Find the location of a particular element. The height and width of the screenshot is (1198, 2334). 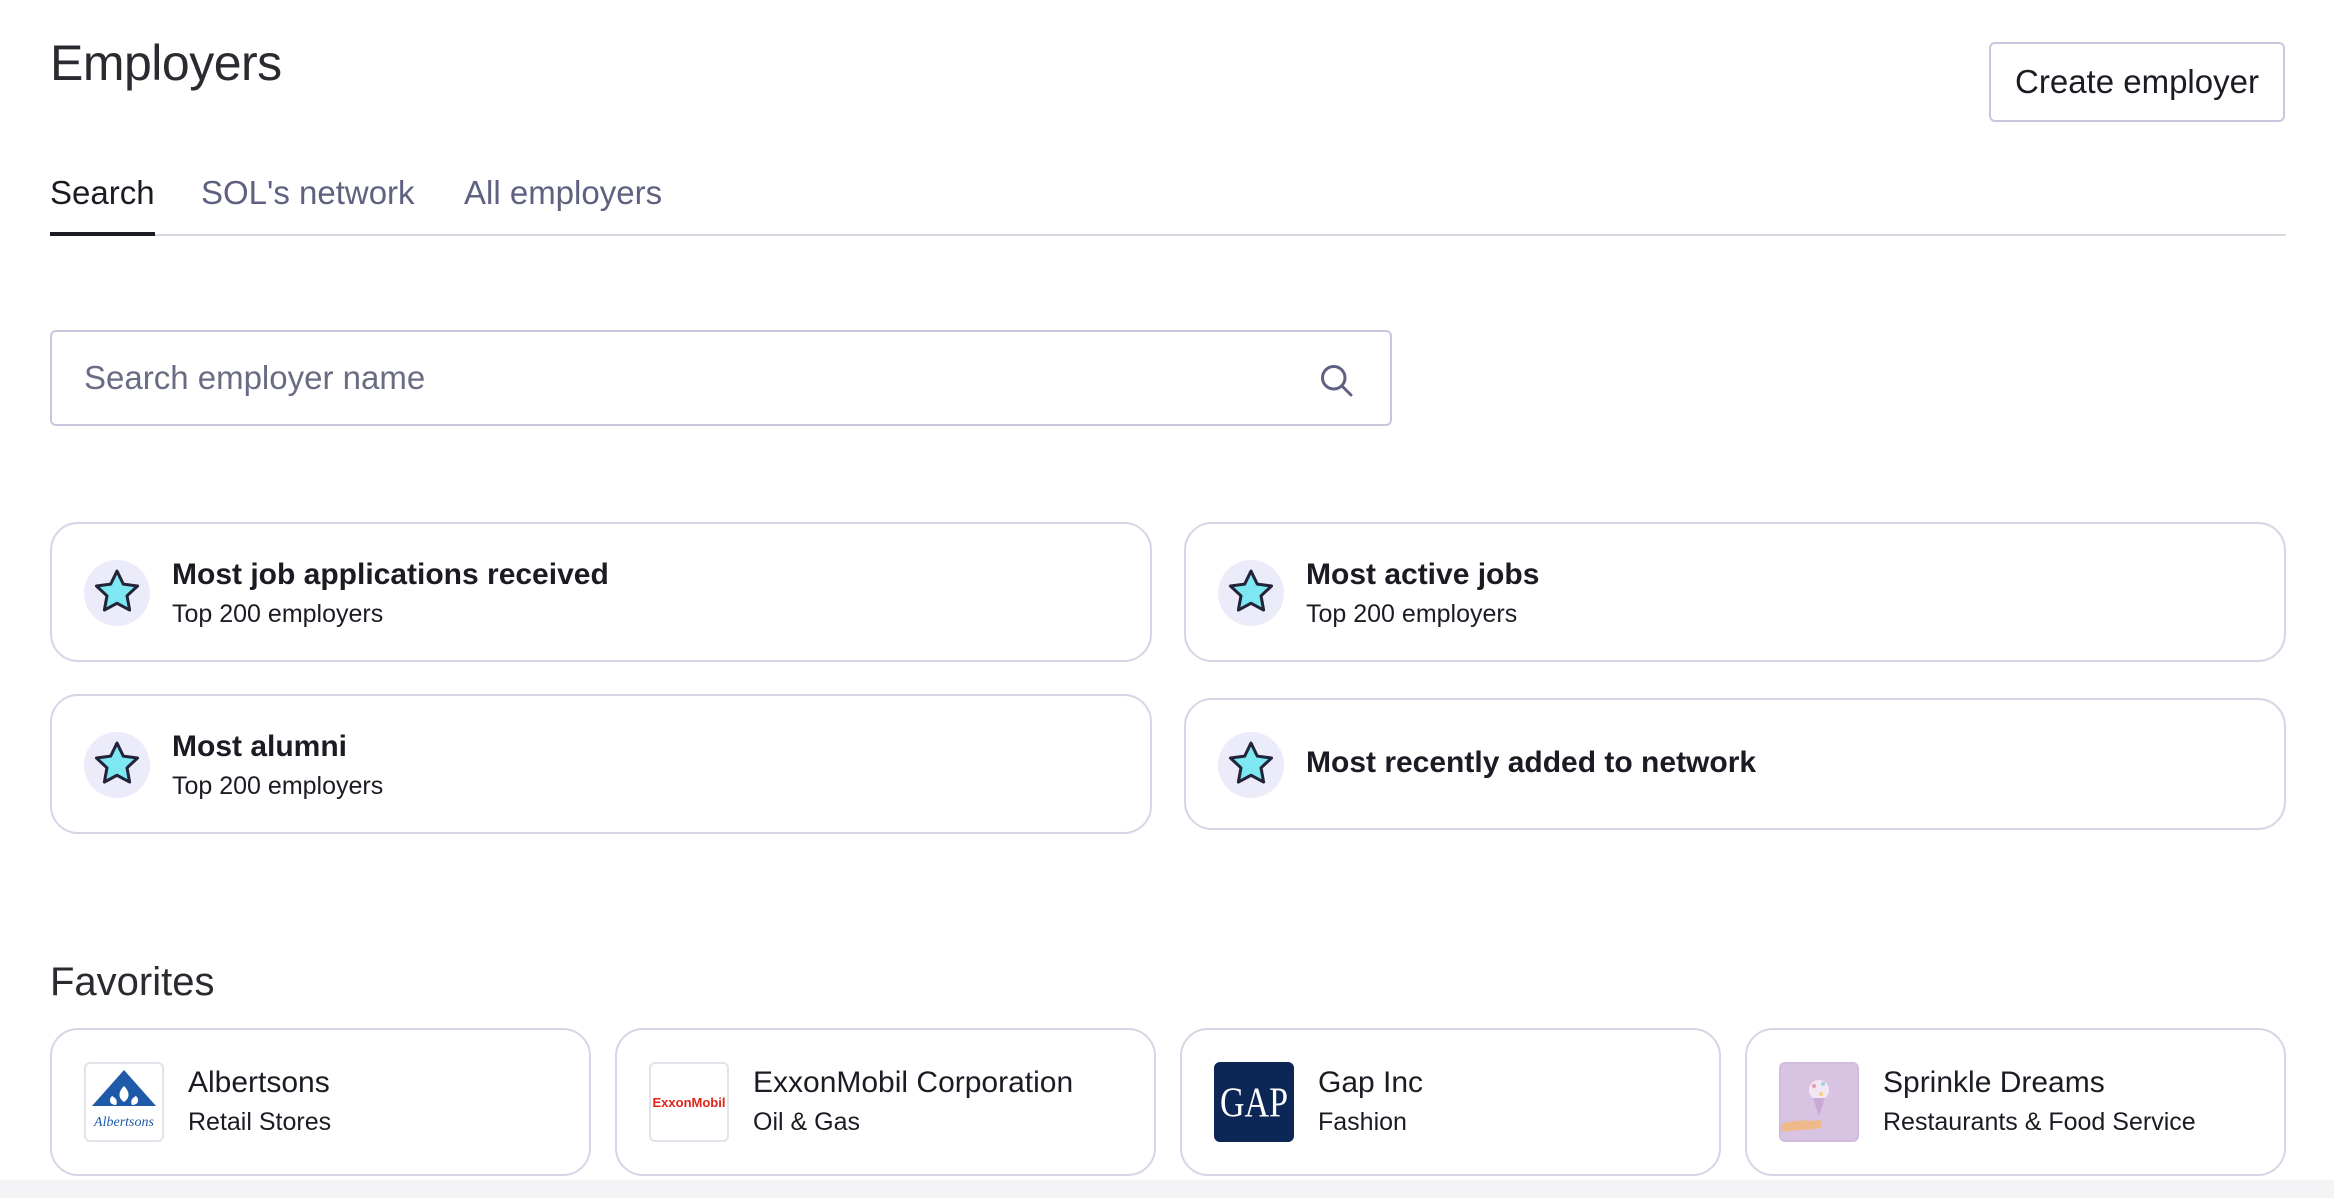

tab-search: Search is located at coordinates (102, 205).